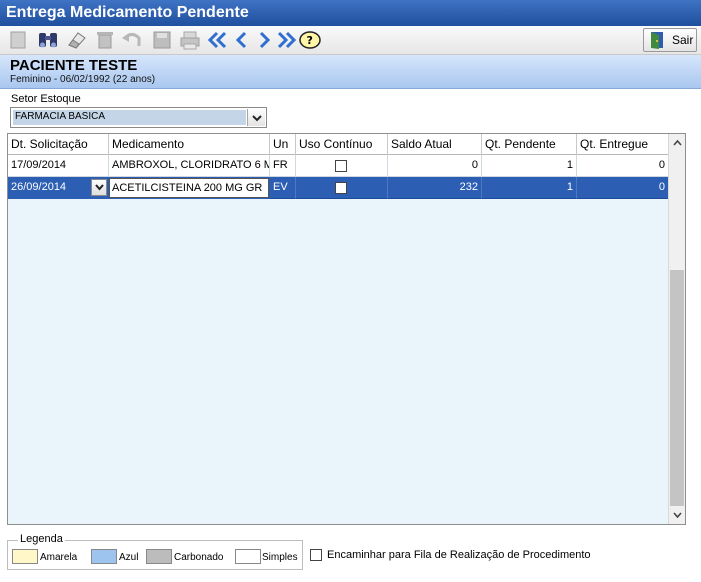 This screenshot has height=582, width=701. I want to click on scrollbar-thumb, so click(677, 388).